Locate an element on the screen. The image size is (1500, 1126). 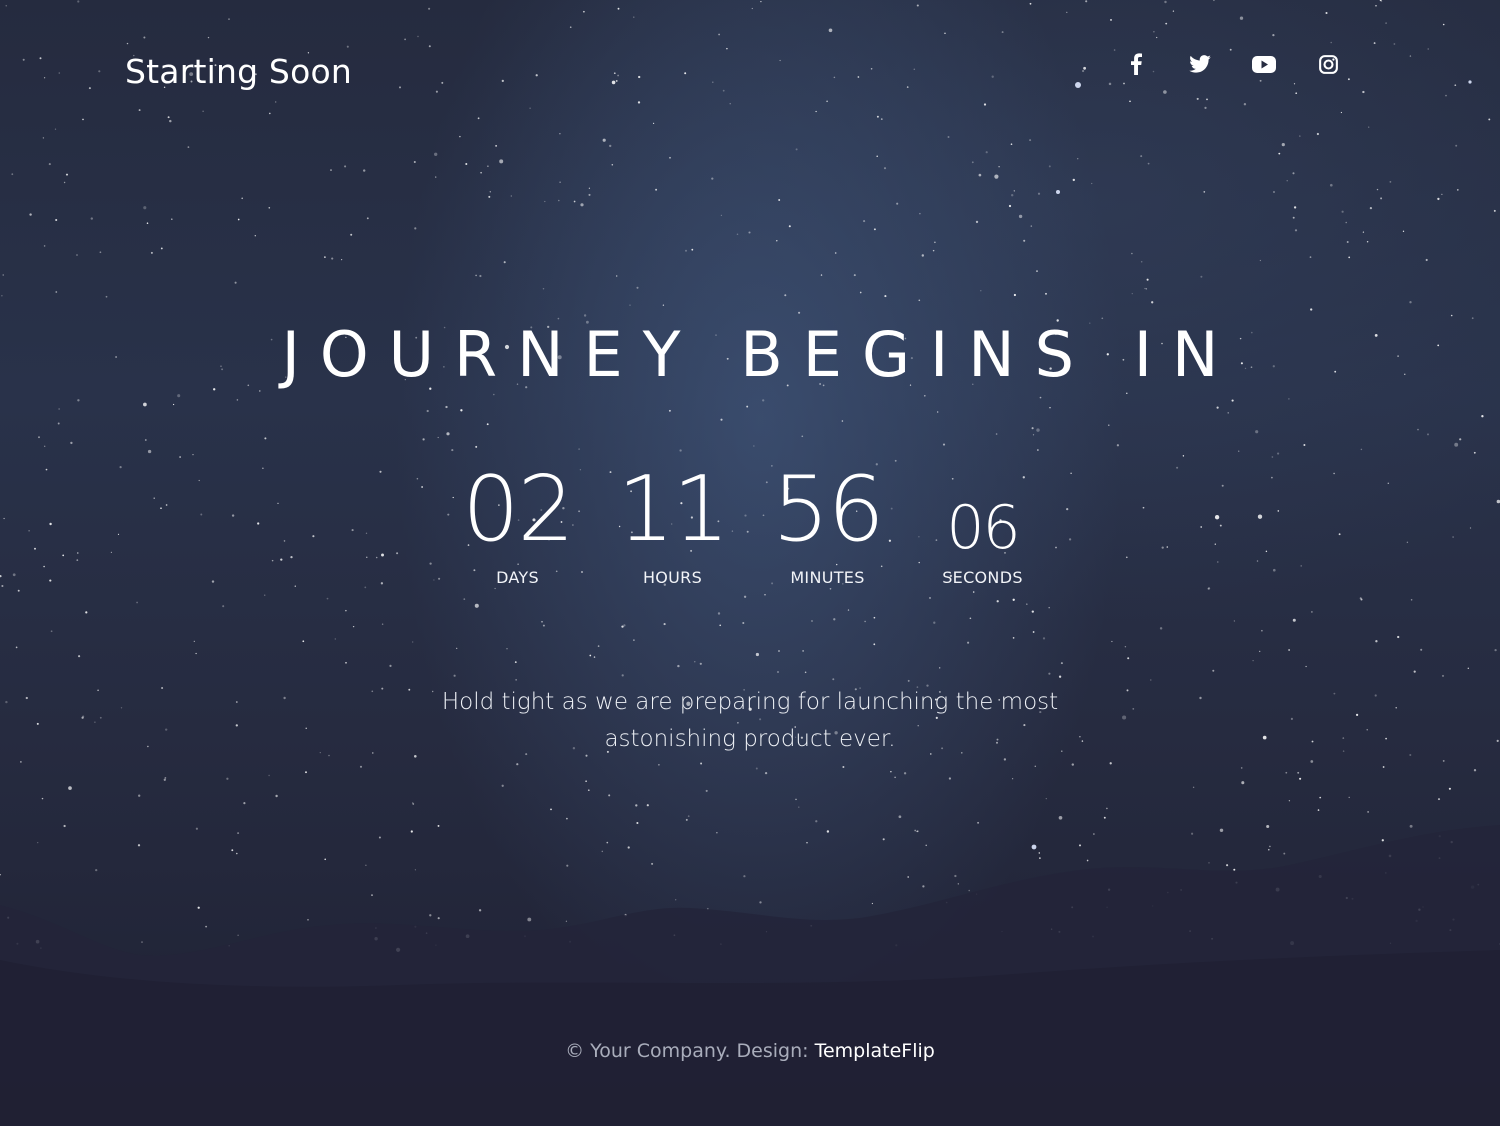
countdown-seconds: 06 SECONDS is located at coordinates (982, 525).